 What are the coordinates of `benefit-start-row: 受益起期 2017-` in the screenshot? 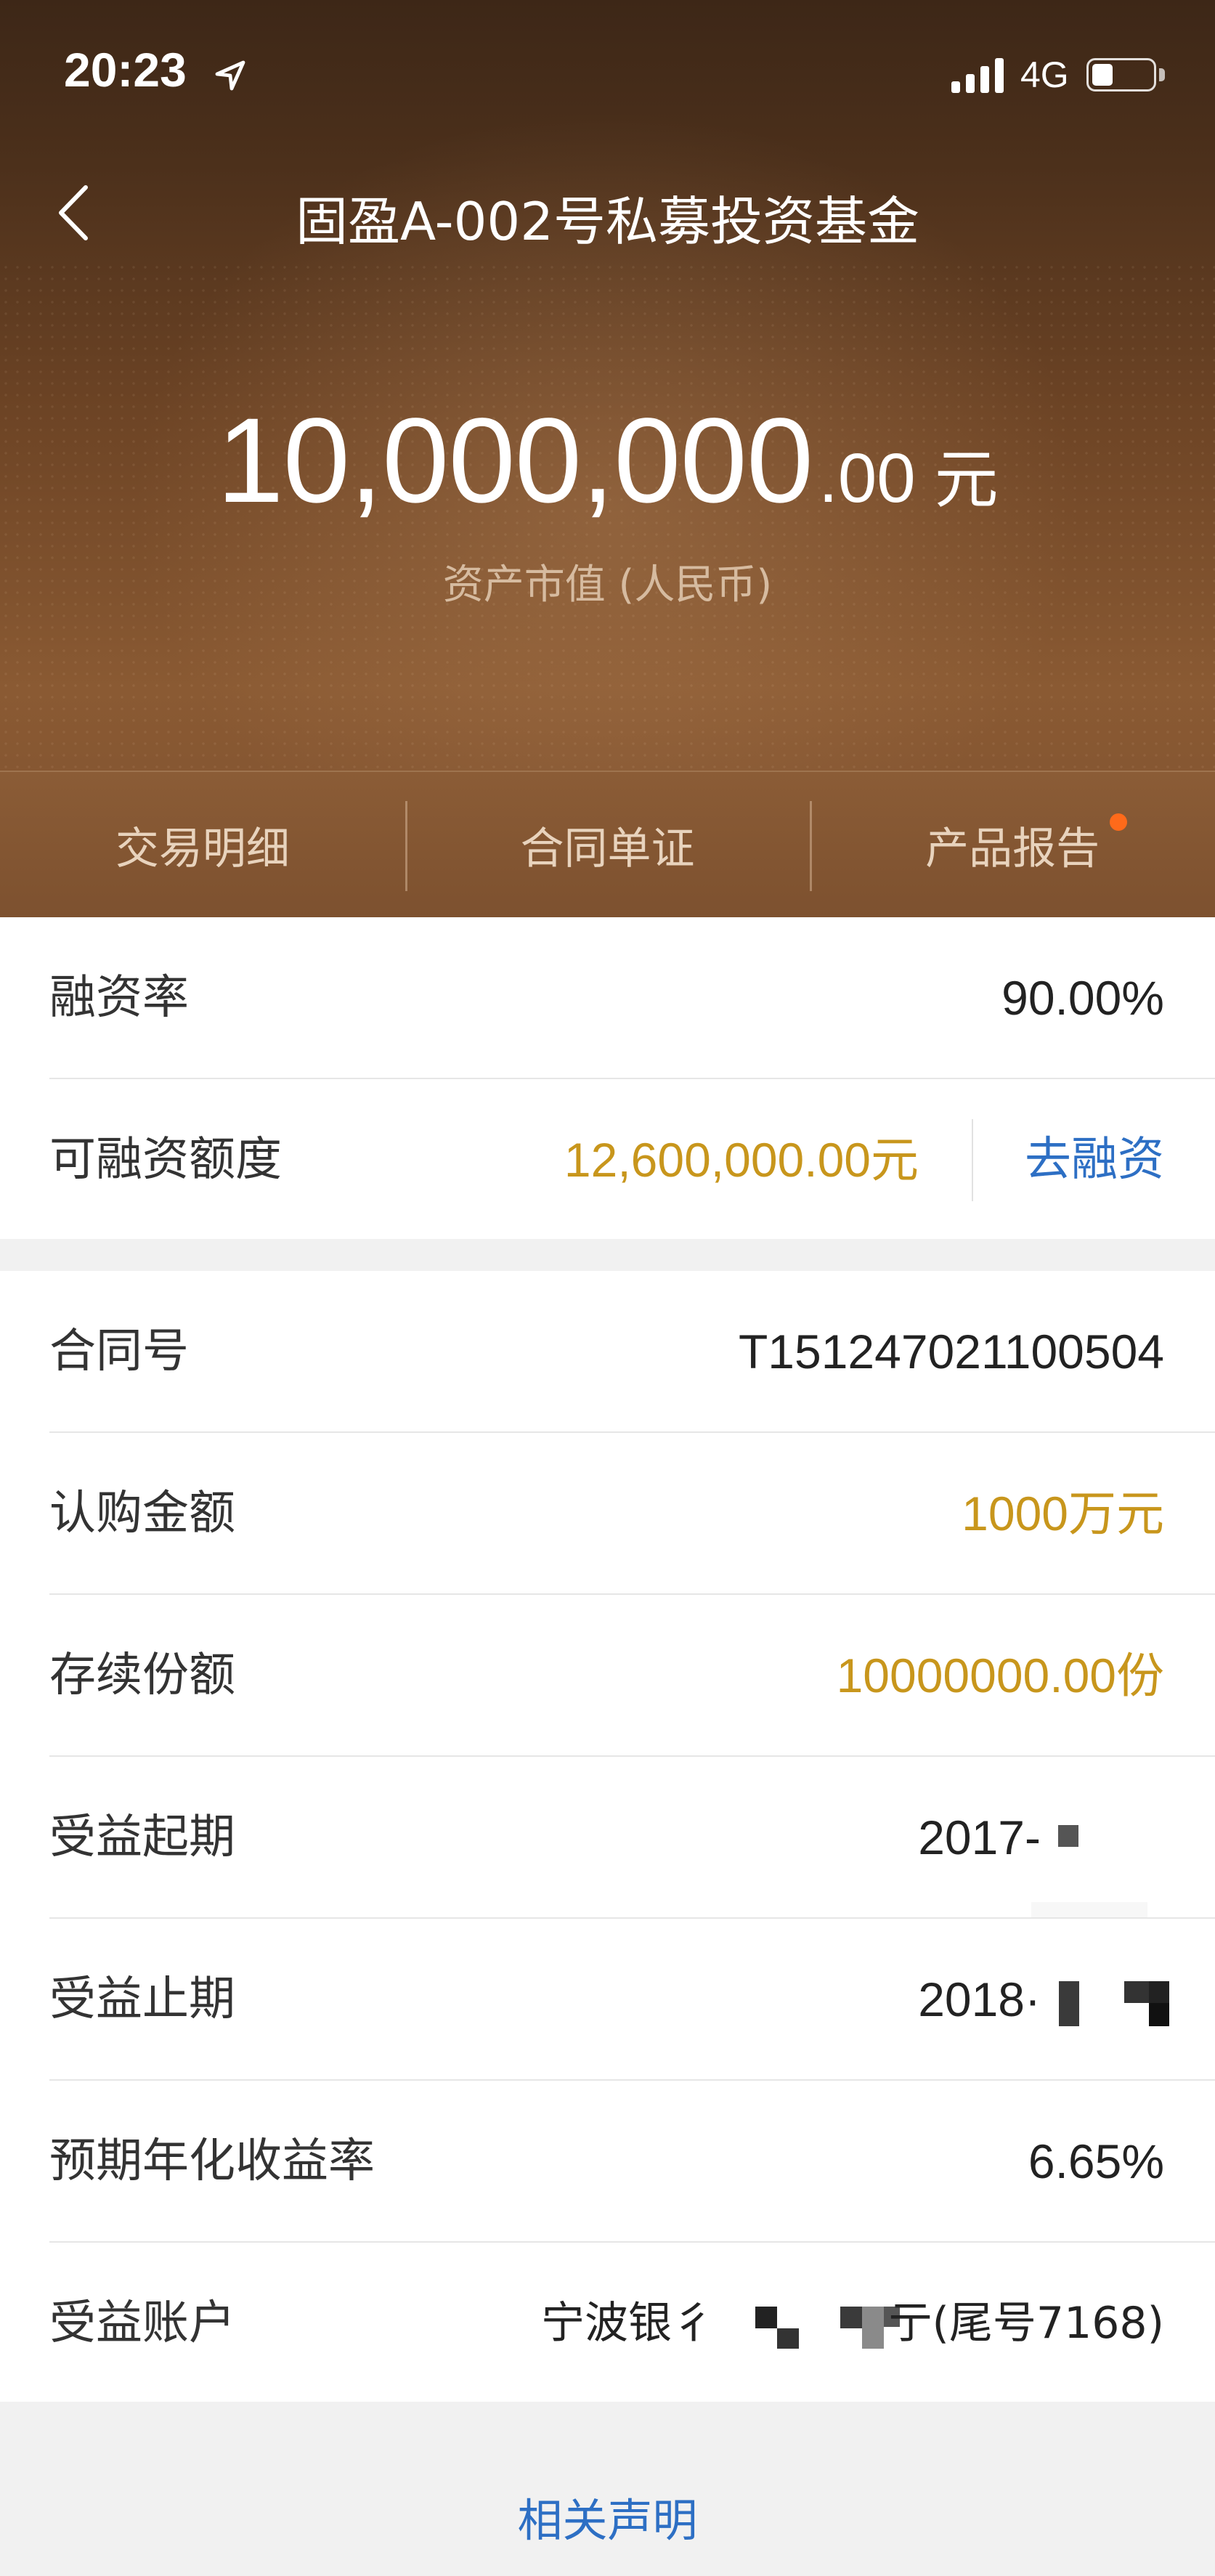 It's located at (607, 1838).